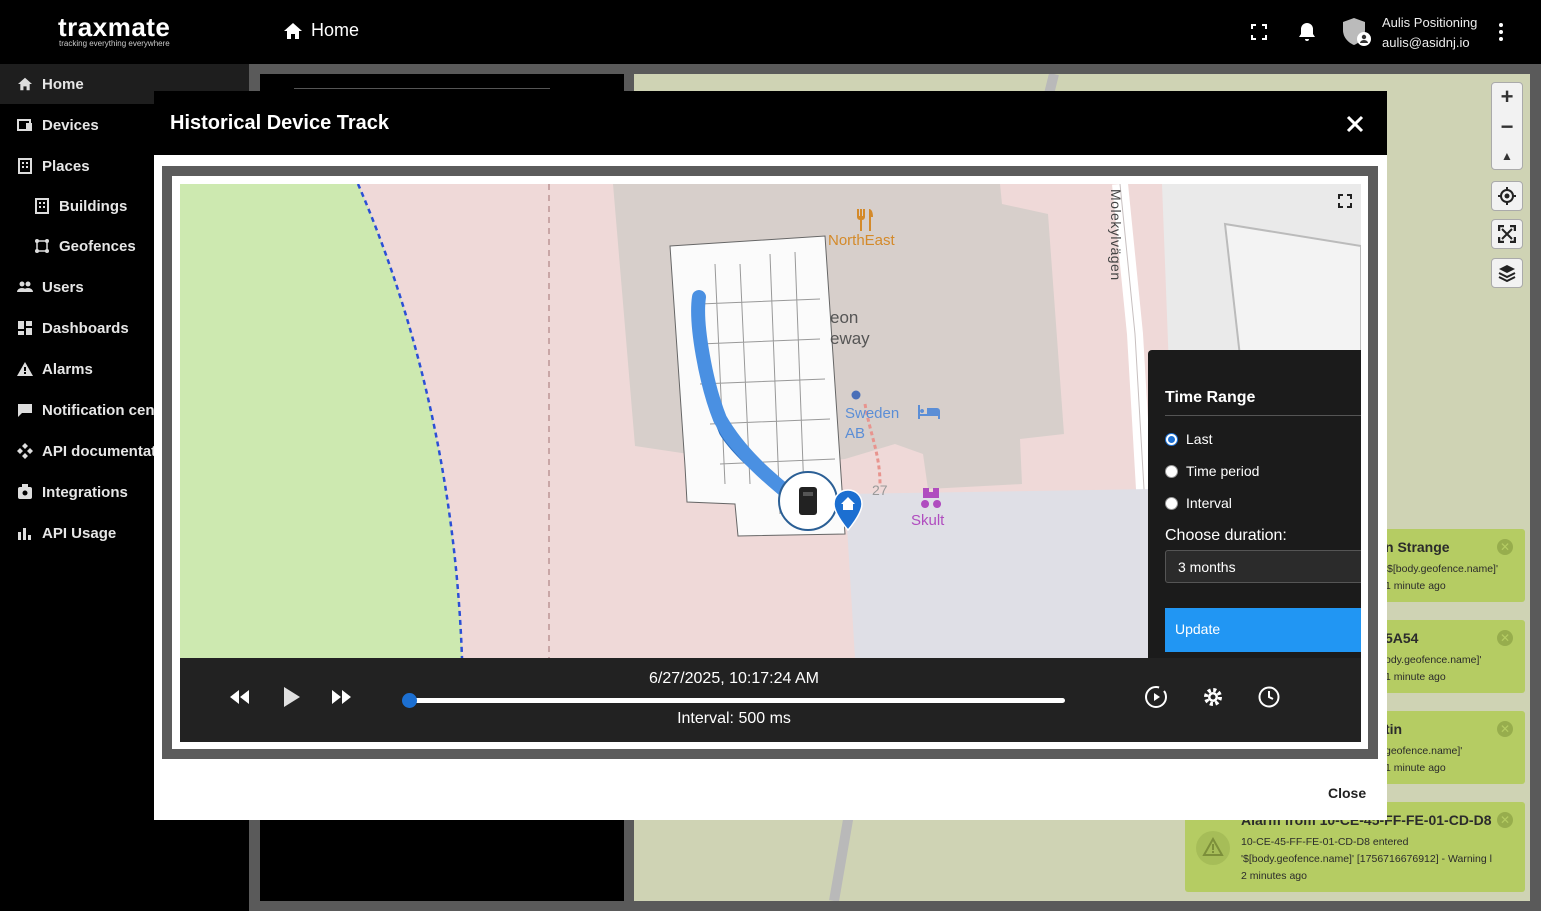 This screenshot has height=911, width=1541. Describe the element at coordinates (66, 166) in the screenshot. I see `sidebar-item-label: Places` at that location.